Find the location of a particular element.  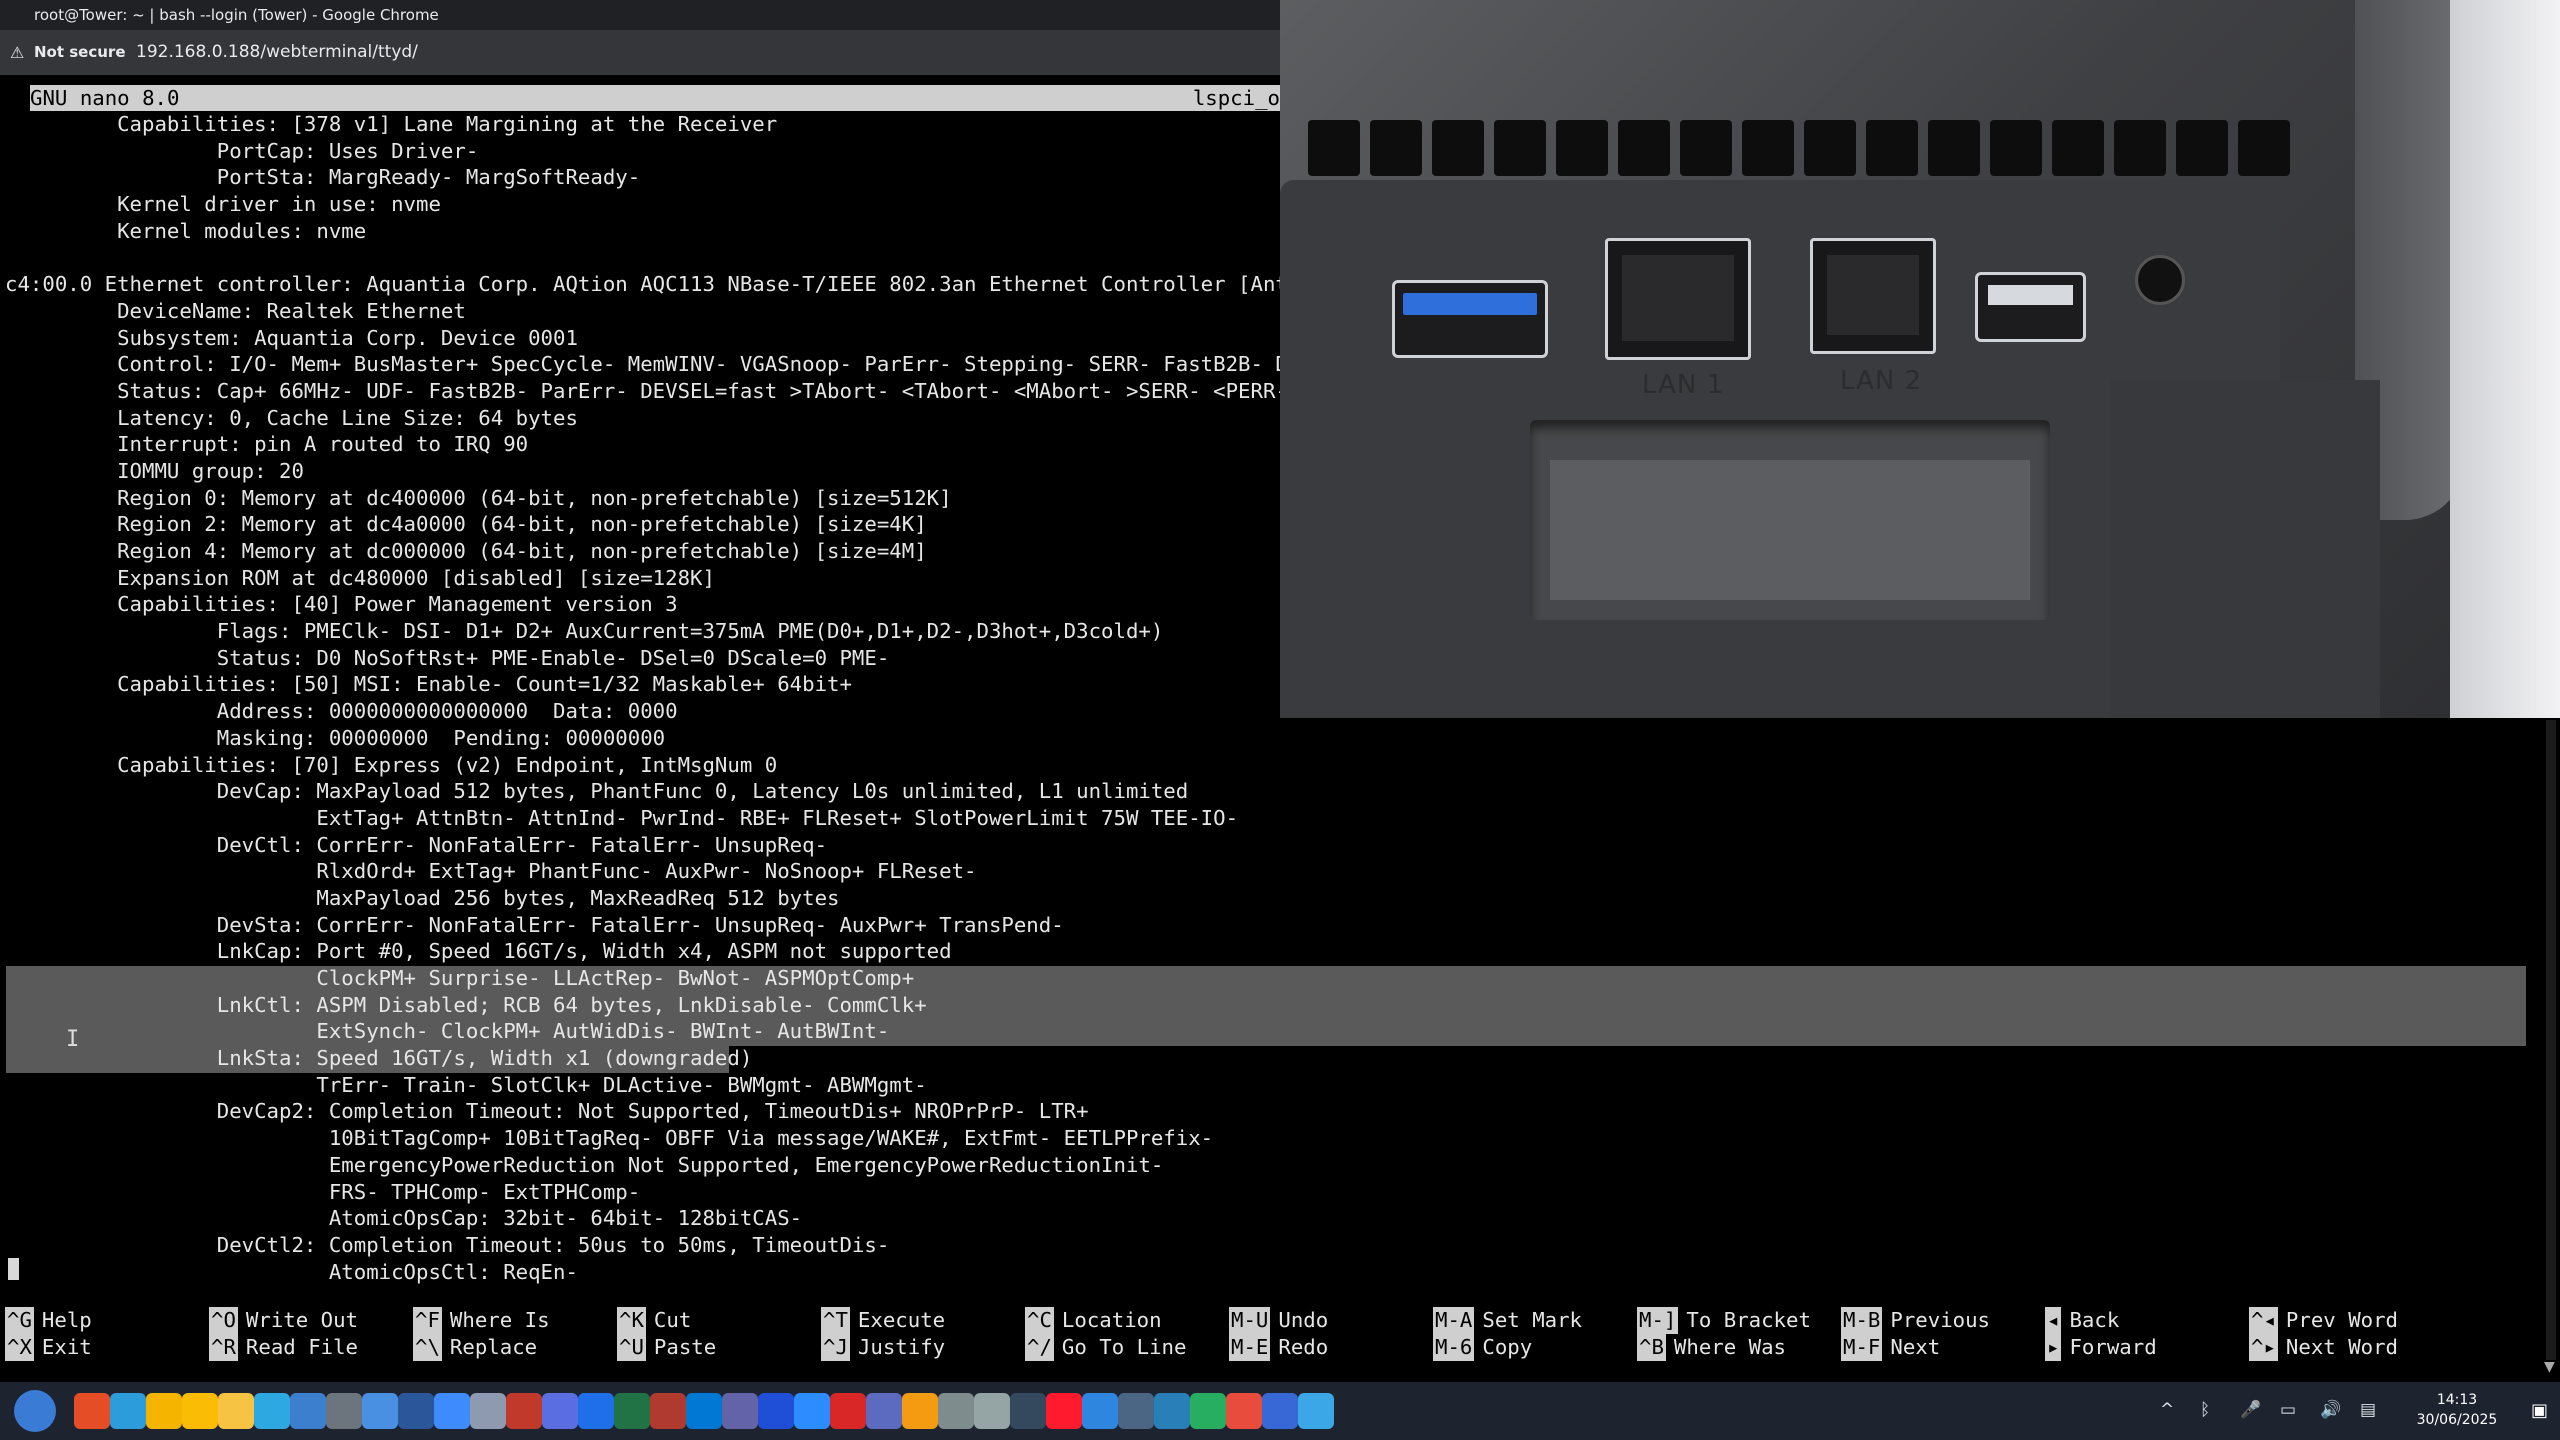

shortcut-key: ^F is located at coordinates (427, 1320).